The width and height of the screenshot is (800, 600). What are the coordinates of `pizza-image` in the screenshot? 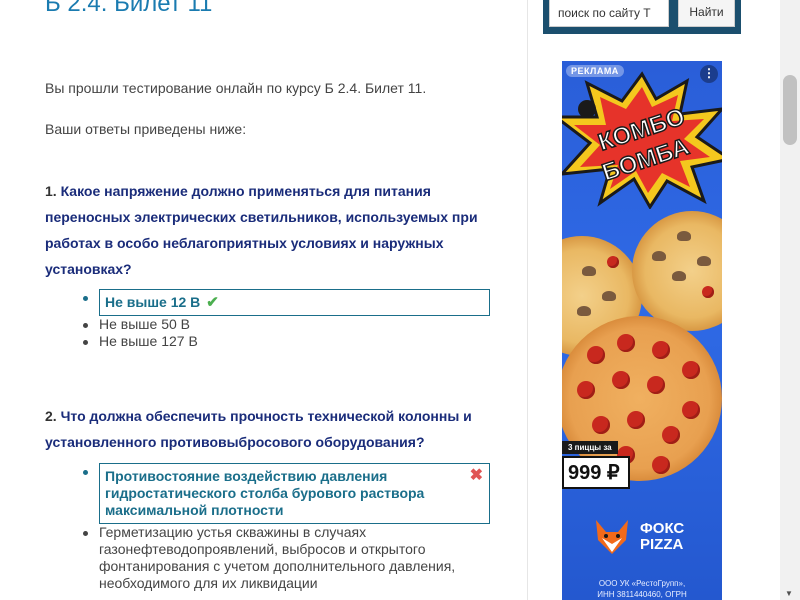 It's located at (677, 271).